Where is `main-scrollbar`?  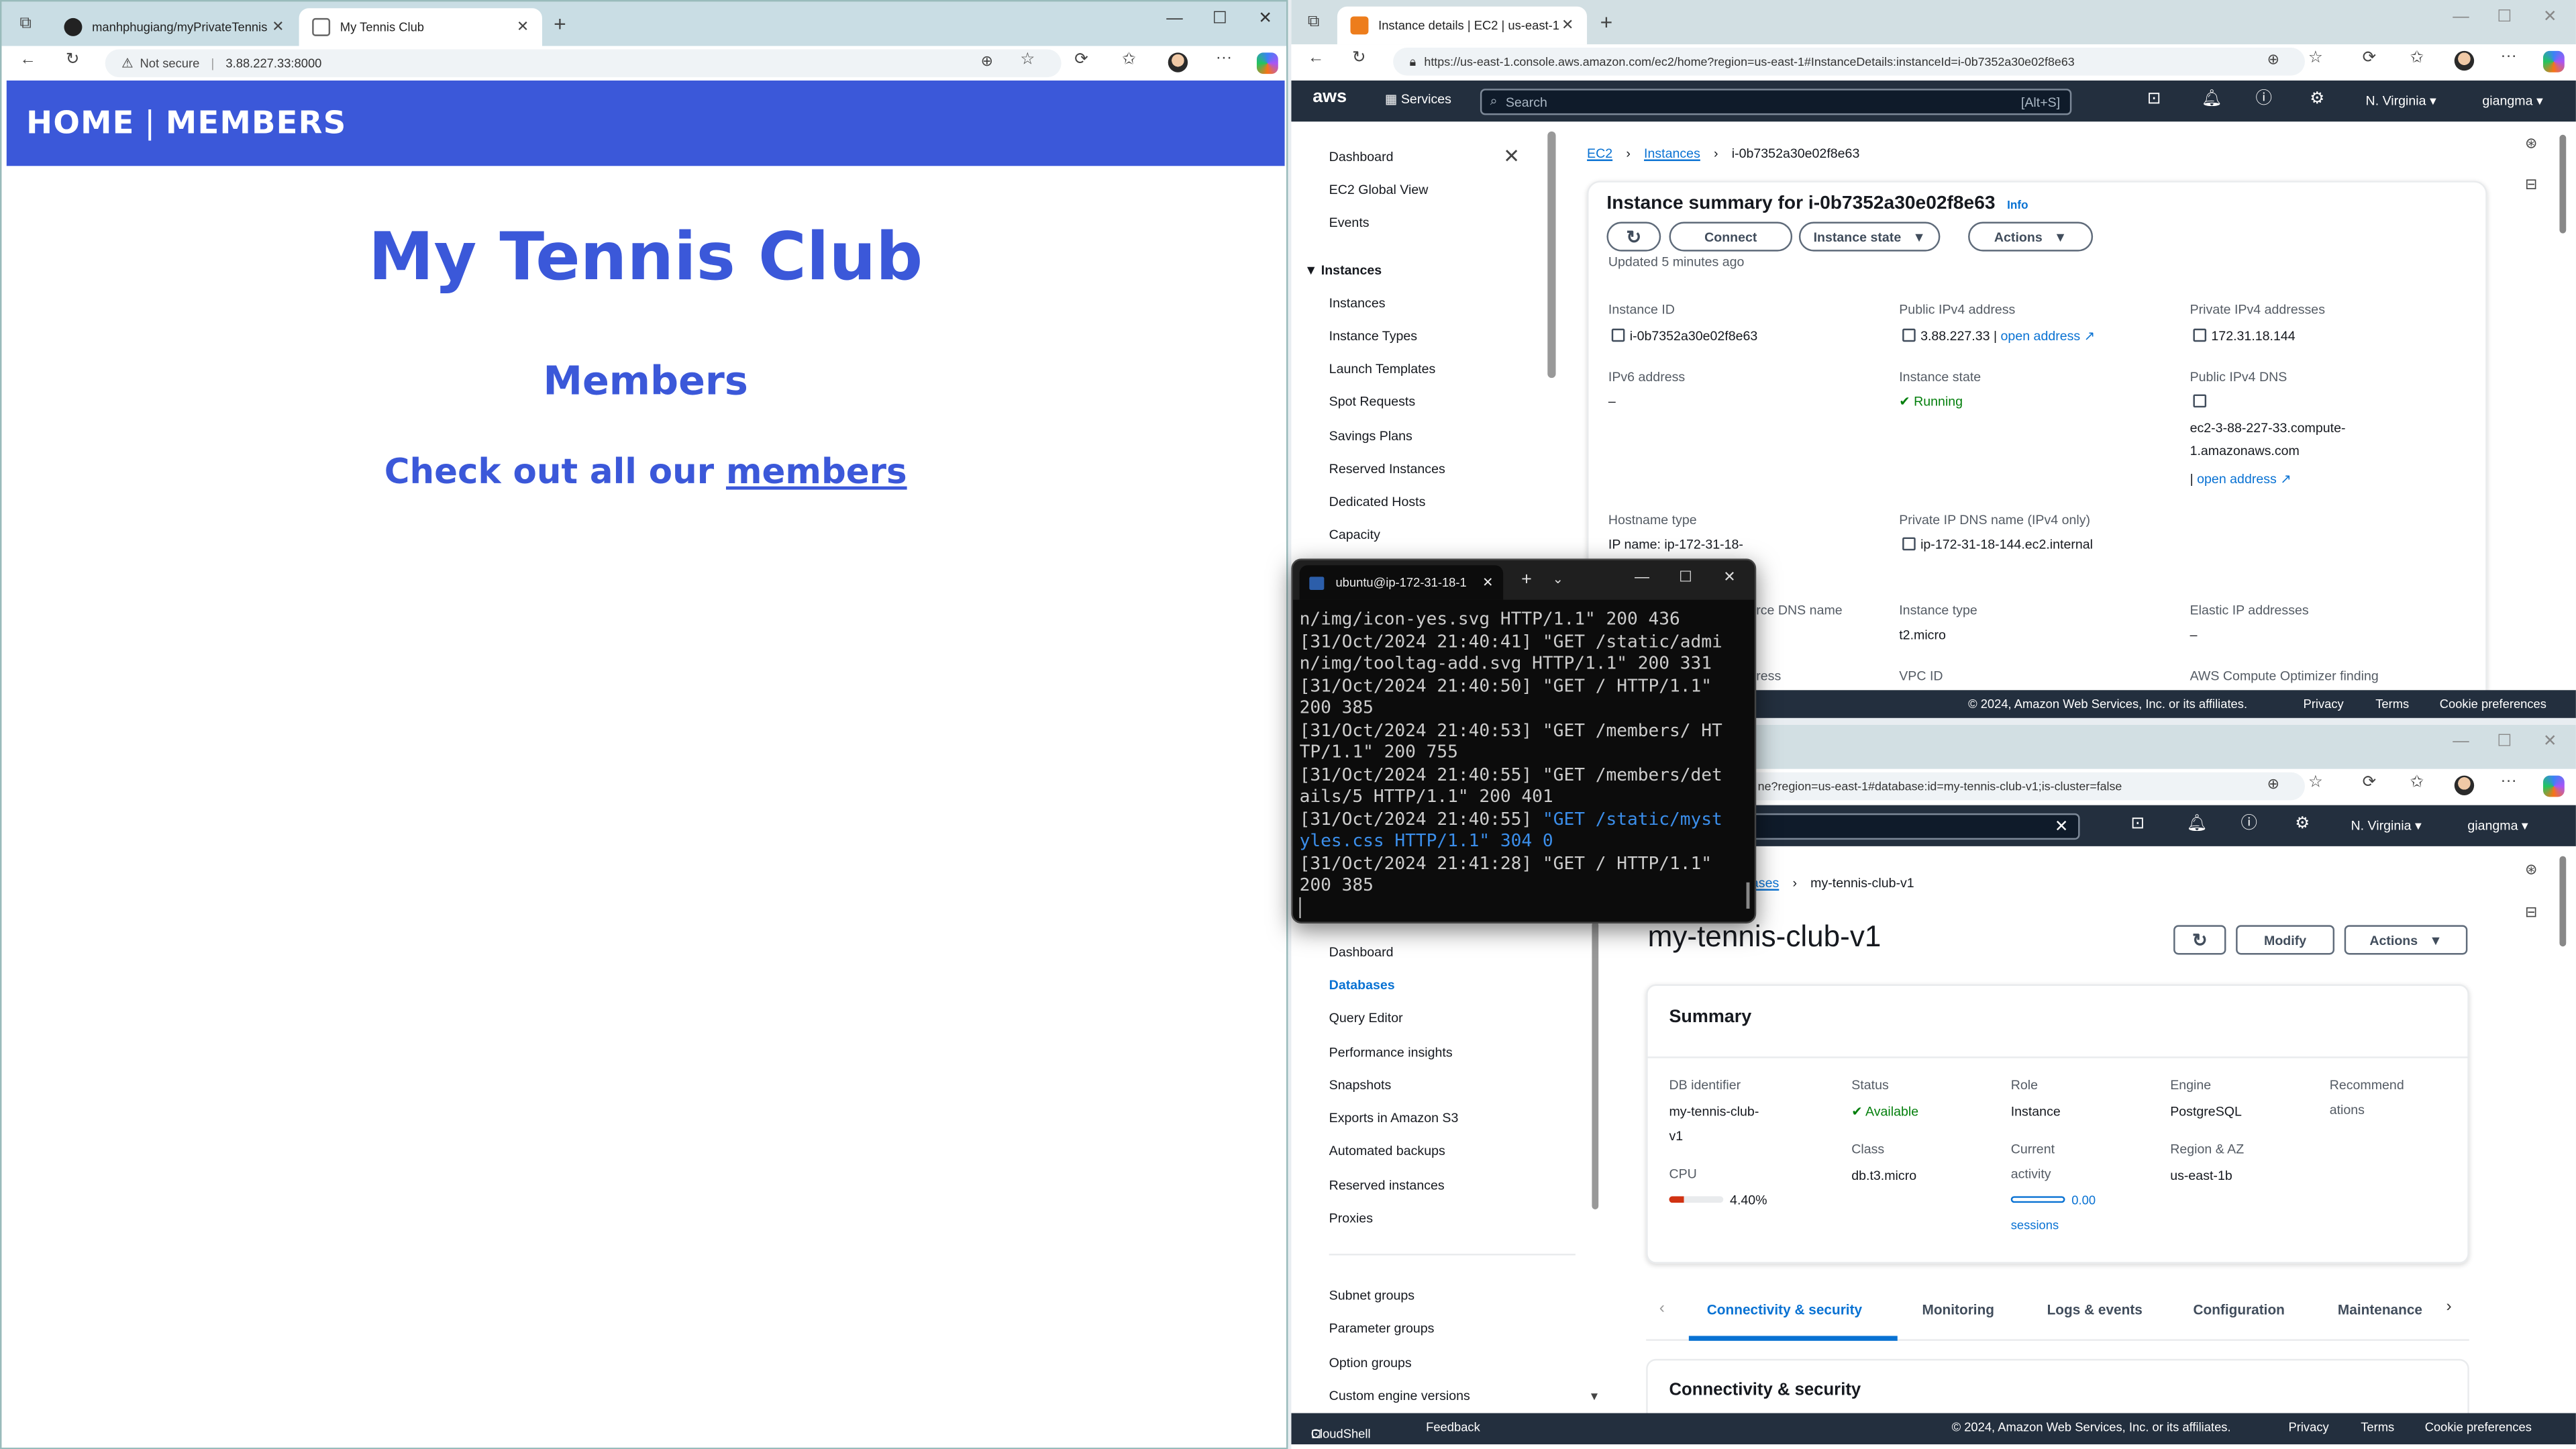 main-scrollbar is located at coordinates (2563, 901).